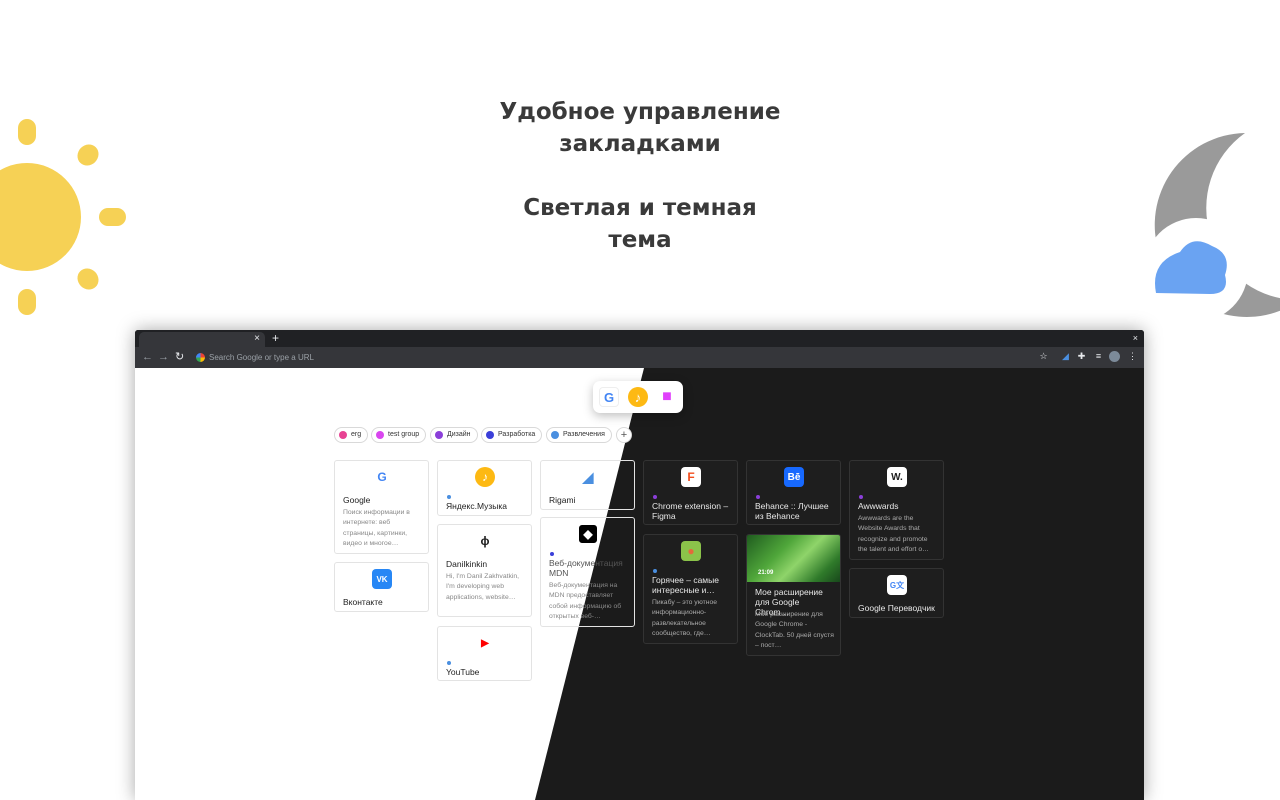 This screenshot has height=800, width=1280. Describe the element at coordinates (1081, 356) in the screenshot. I see `extensions-puzzle-icon: ✚` at that location.